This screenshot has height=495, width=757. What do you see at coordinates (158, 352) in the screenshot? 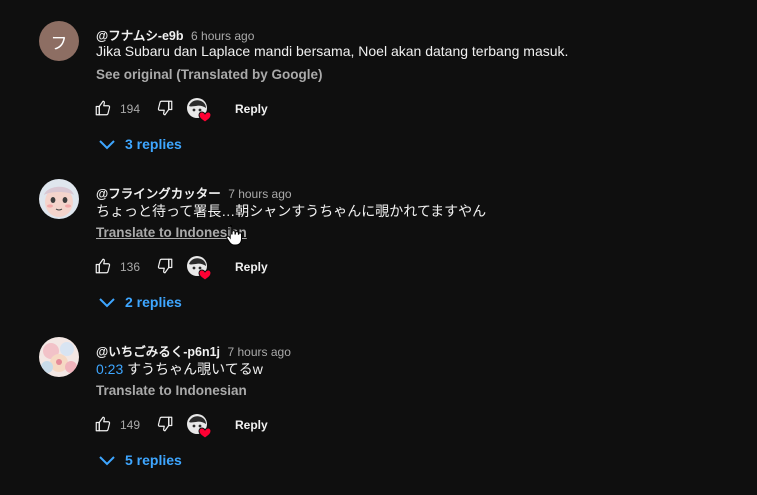
I see `author-name: @いちごみるく-p6n1j` at bounding box center [158, 352].